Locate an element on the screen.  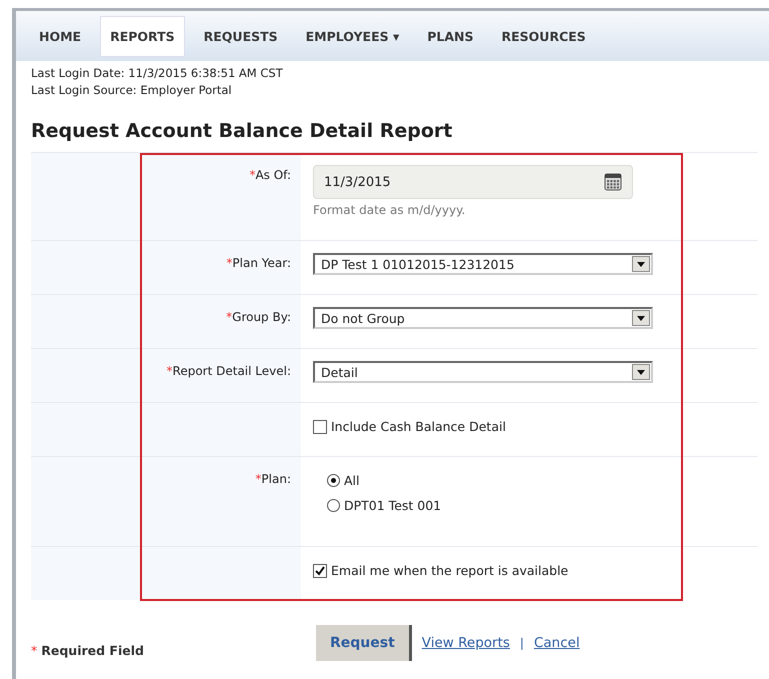
nav-tab: HOME is located at coordinates (60, 36).